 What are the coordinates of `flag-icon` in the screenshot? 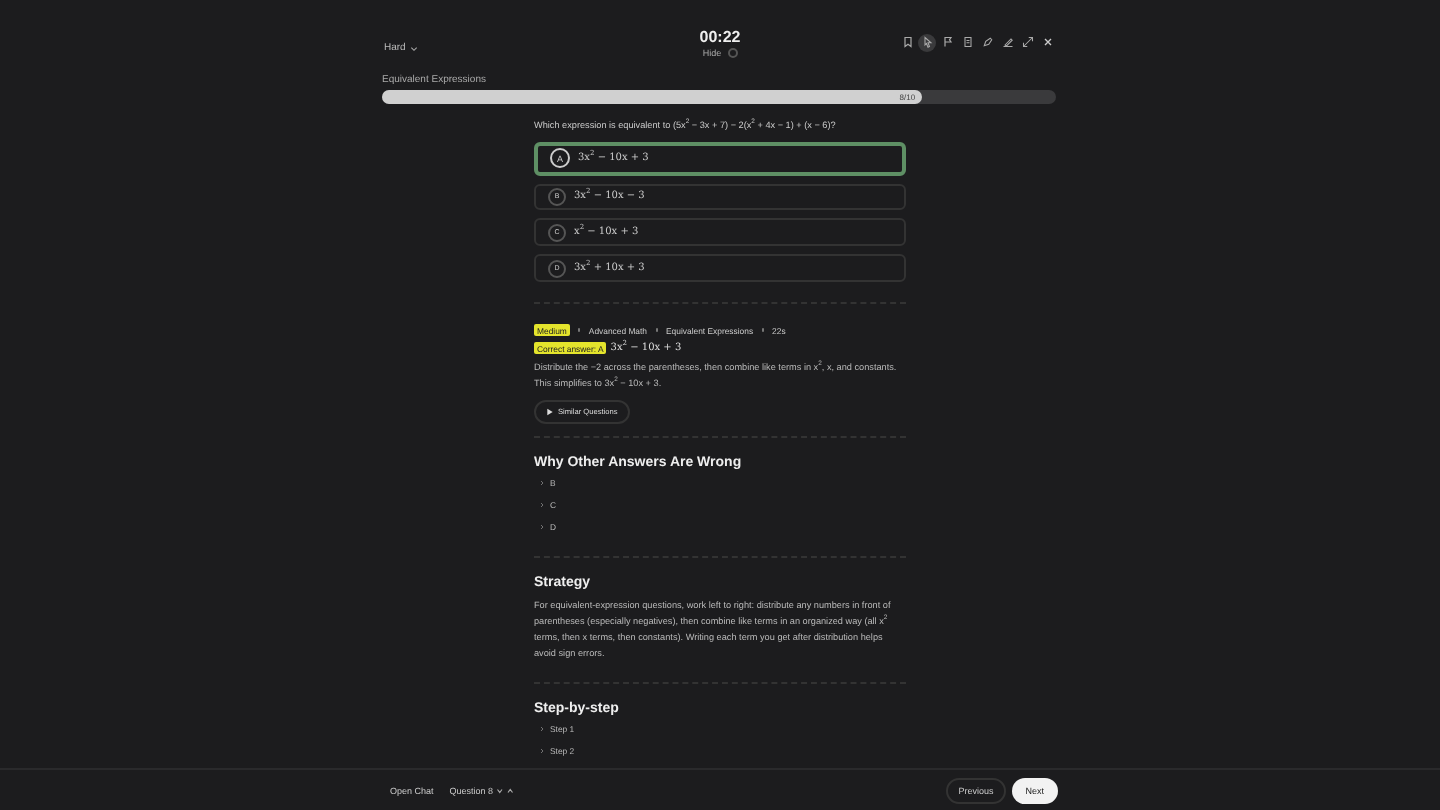 It's located at (947, 42).